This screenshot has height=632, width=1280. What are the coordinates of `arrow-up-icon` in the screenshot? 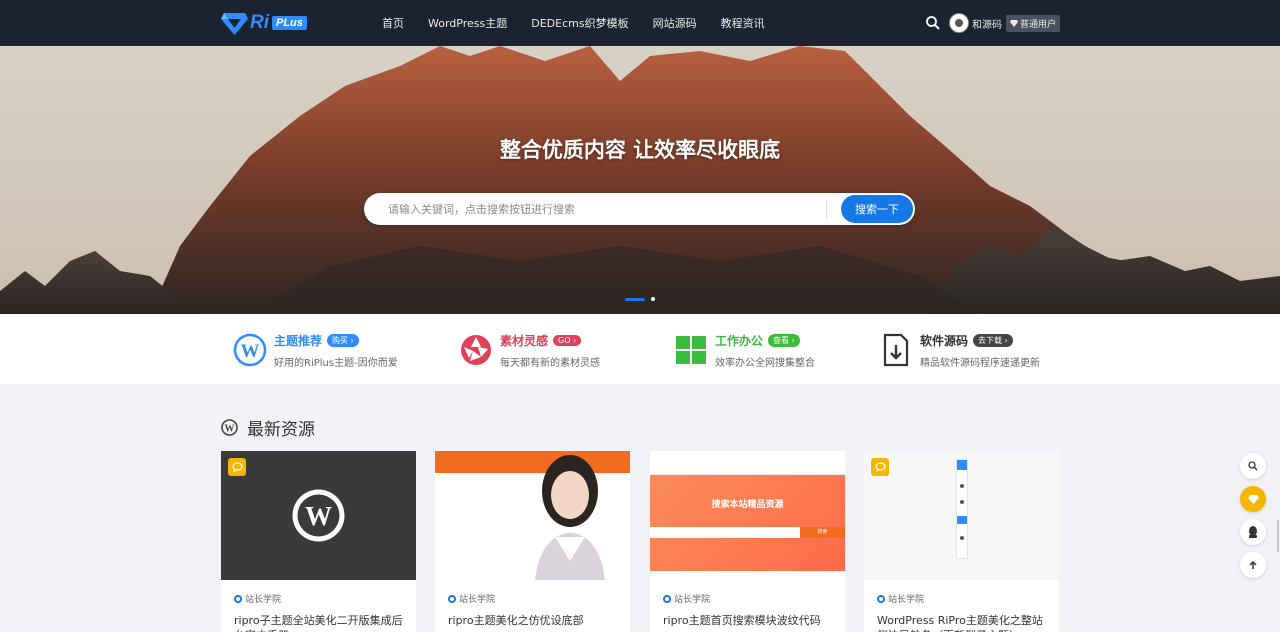 It's located at (1253, 564).